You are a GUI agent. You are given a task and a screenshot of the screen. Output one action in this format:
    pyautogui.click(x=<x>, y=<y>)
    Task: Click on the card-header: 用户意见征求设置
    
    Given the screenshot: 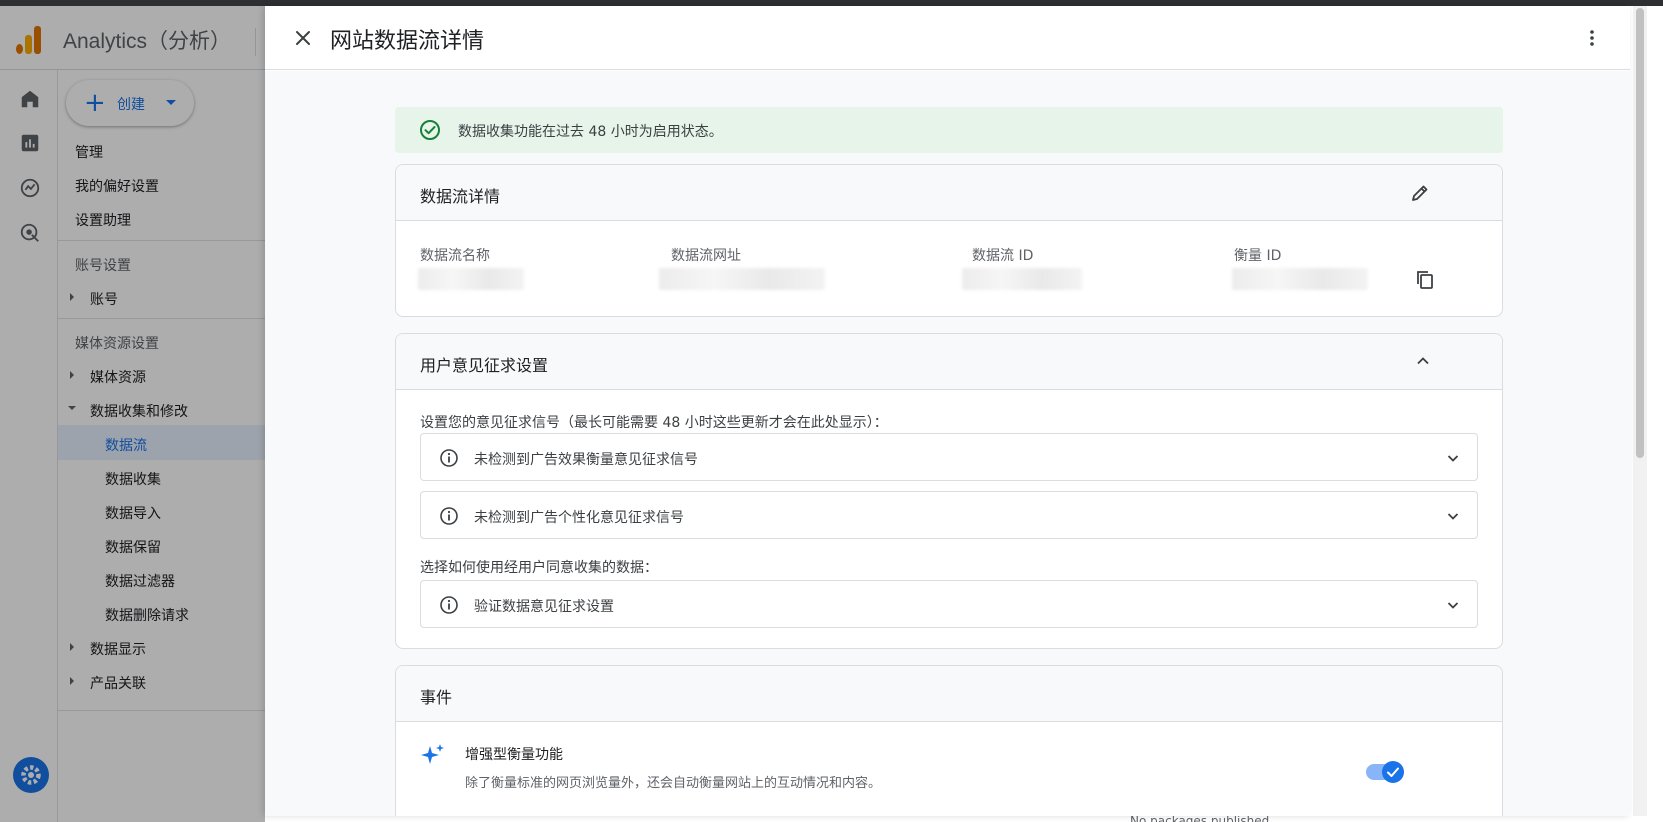 What is the action you would take?
    pyautogui.click(x=949, y=362)
    